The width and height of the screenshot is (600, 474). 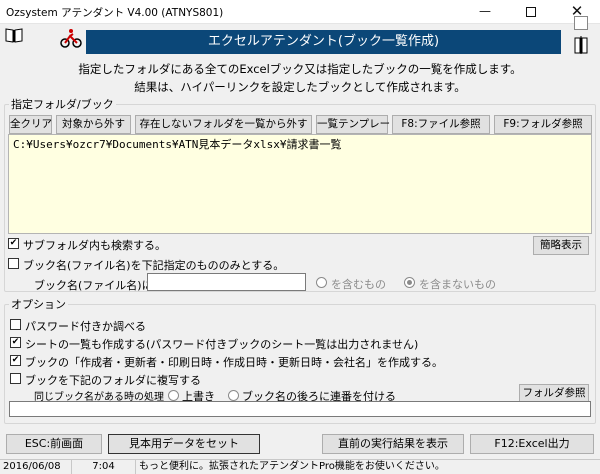 What do you see at coordinates (323, 42) in the screenshot?
I see `page-title: エクセルアテンダント(ブック一覧作成)` at bounding box center [323, 42].